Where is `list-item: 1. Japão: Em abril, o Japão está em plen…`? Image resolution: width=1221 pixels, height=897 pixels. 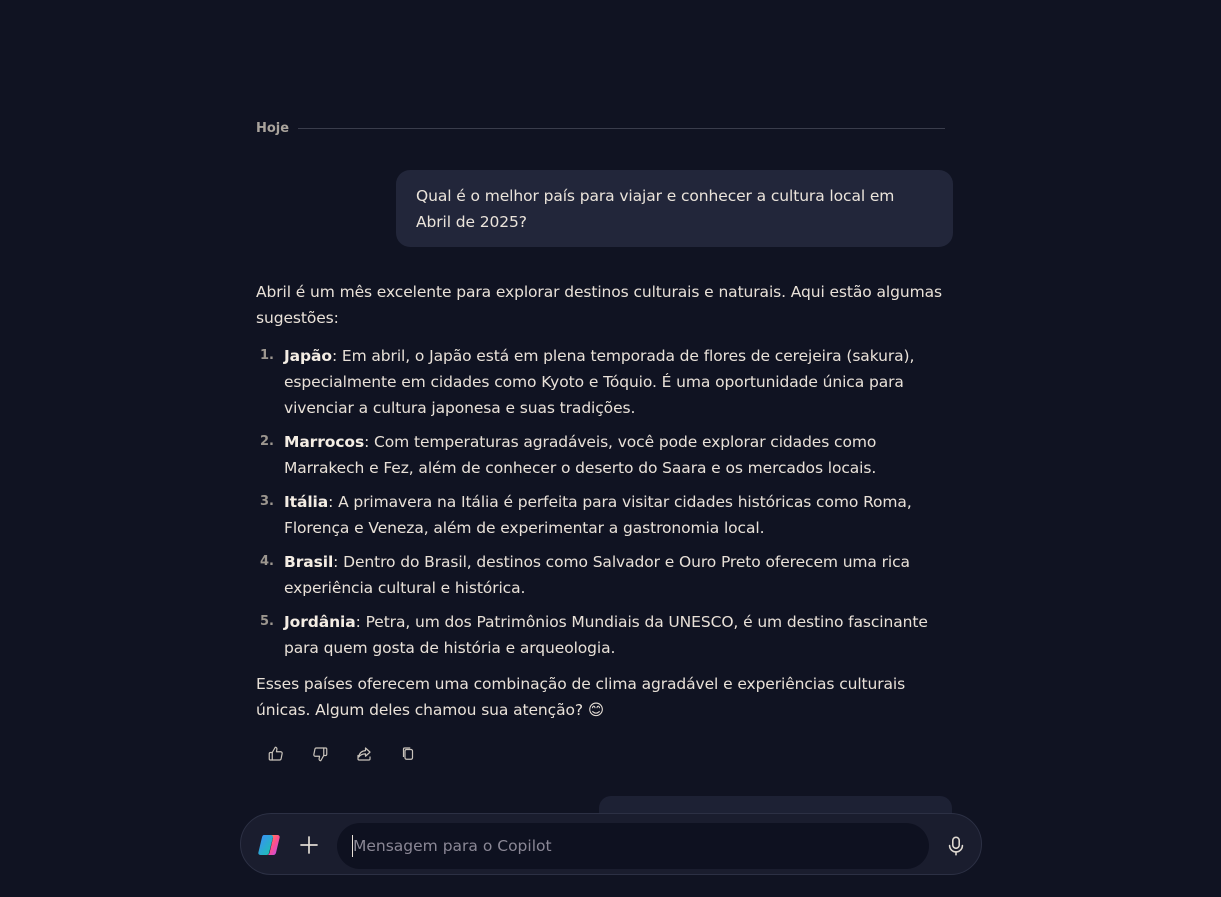 list-item: 1. Japão: Em abril, o Japão está em plen… is located at coordinates (604, 382).